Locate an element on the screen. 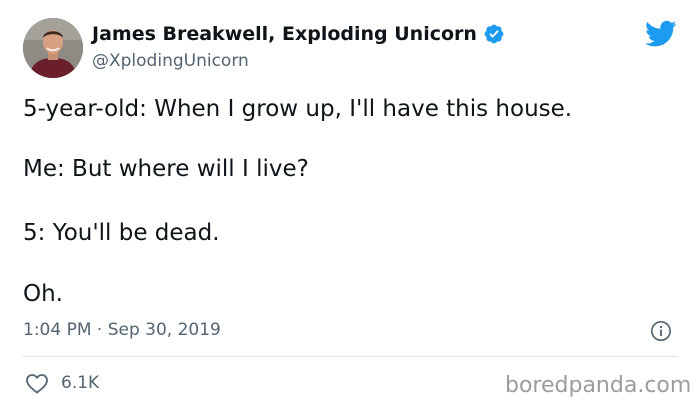  like-button: 6.1K is located at coordinates (62, 383).